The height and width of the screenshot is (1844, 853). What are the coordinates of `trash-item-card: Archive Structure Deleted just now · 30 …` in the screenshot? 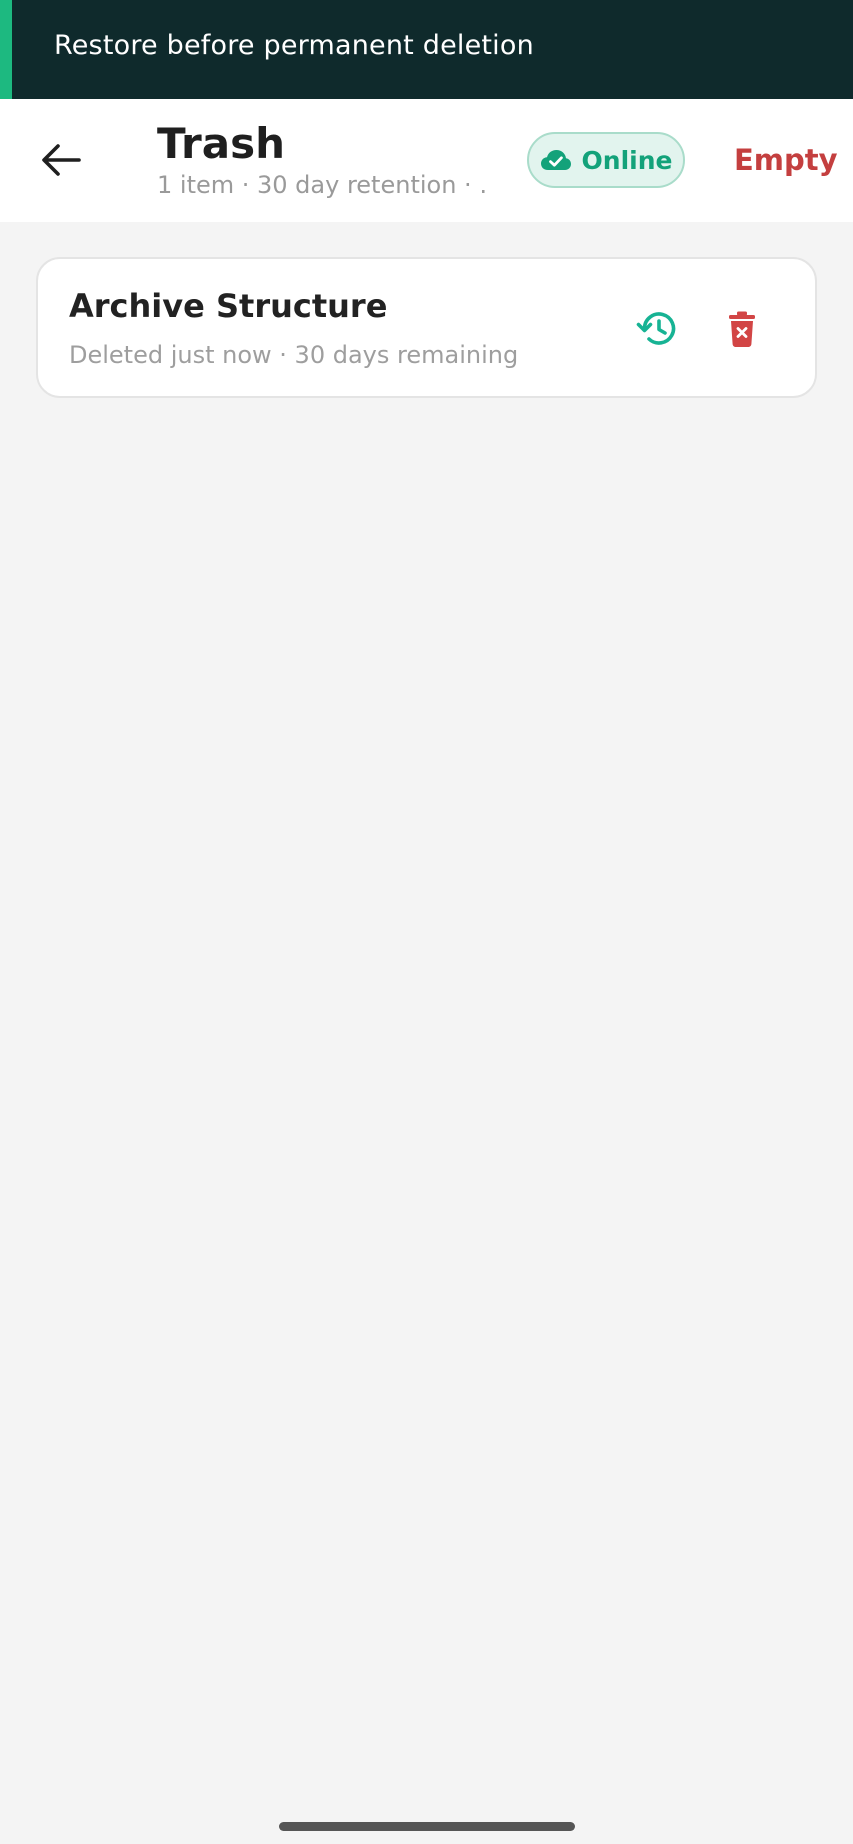 It's located at (426, 327).